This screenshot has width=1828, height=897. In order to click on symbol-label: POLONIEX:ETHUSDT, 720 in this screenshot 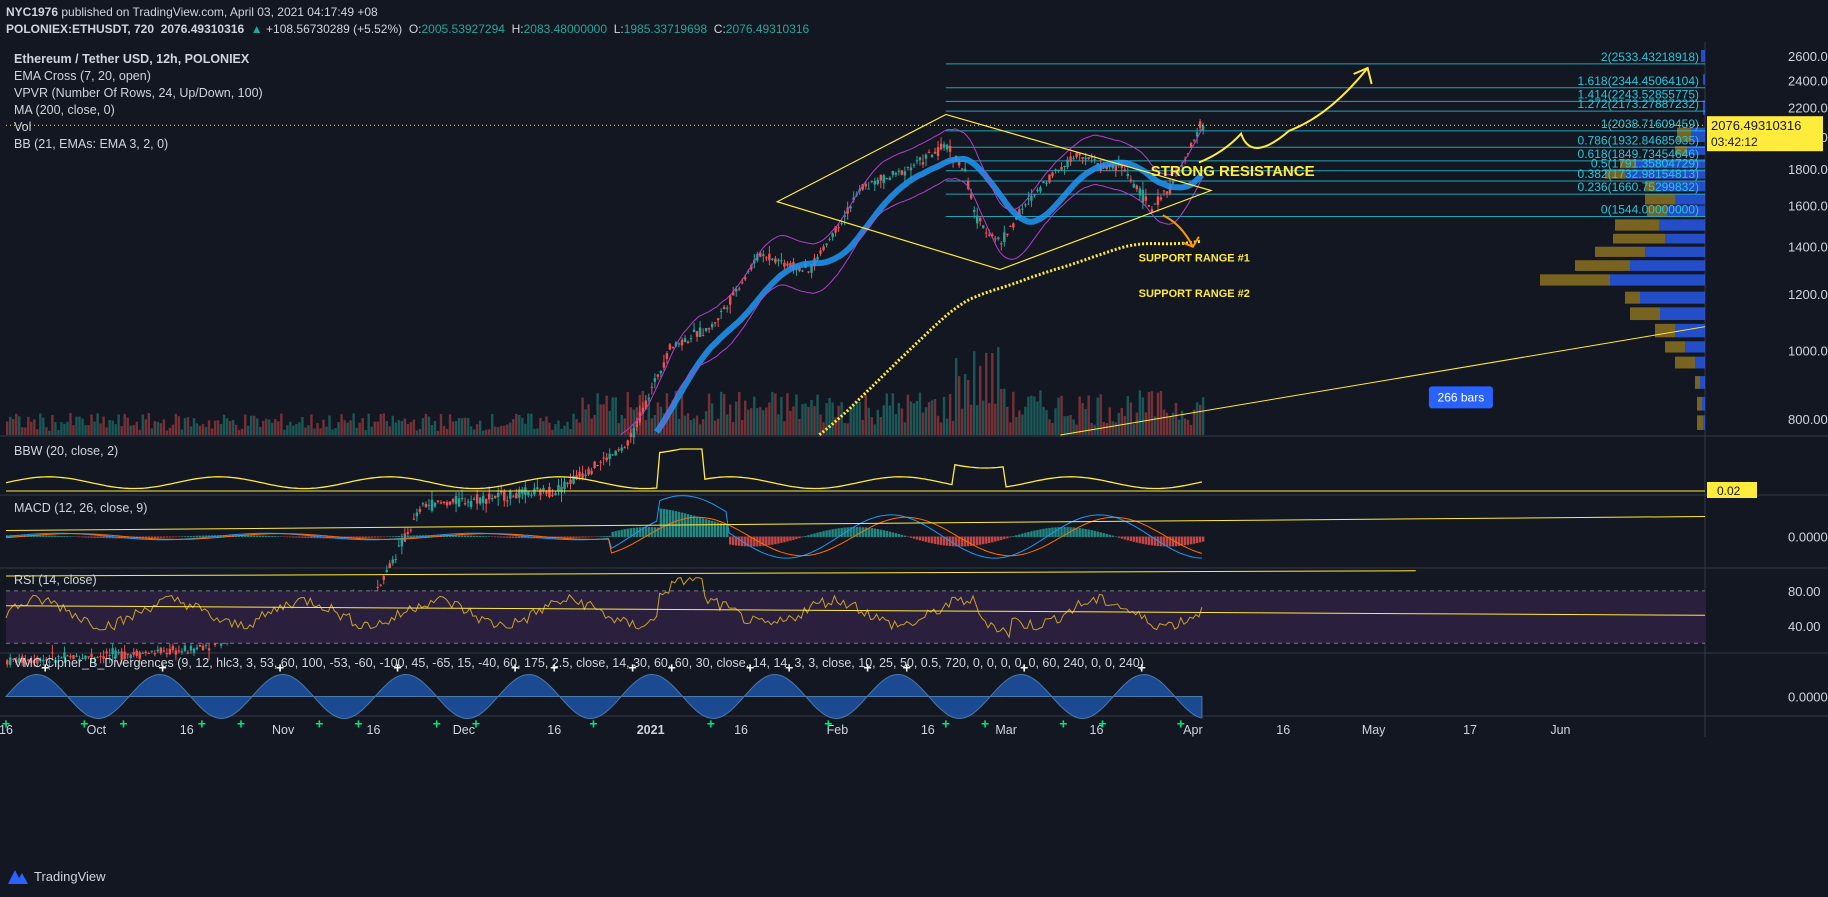, I will do `click(80, 29)`.